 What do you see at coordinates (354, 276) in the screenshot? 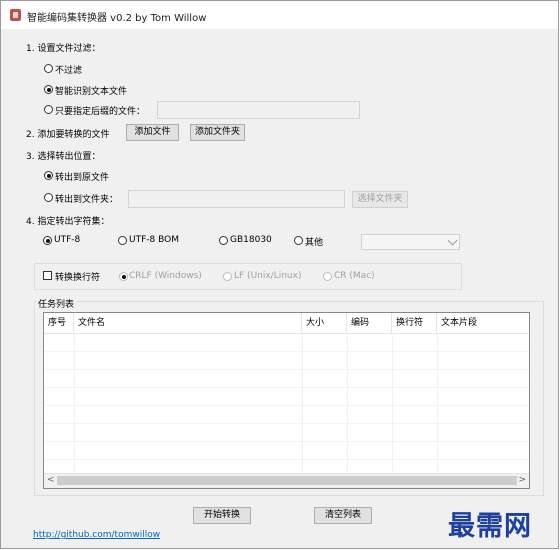
I see `newline-cr-label: CR (Mac)` at bounding box center [354, 276].